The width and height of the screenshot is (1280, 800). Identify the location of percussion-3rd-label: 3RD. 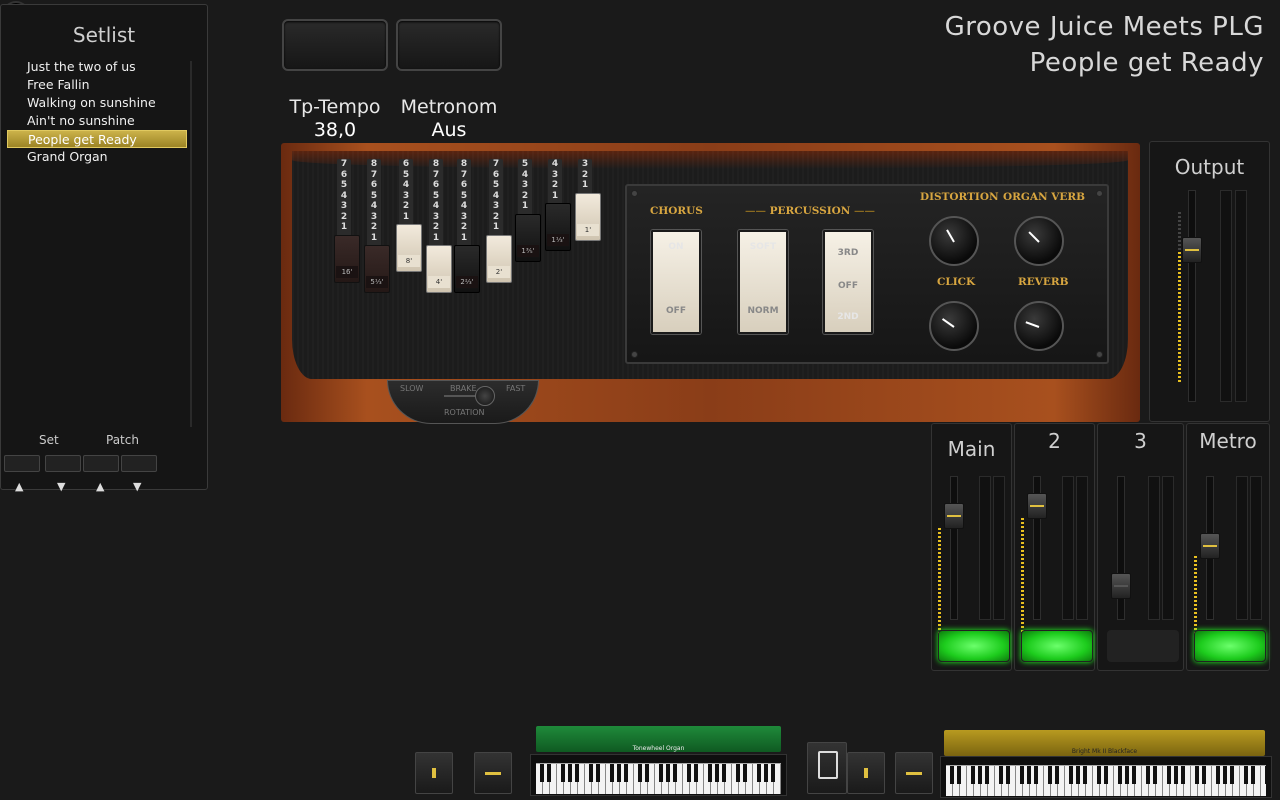
(848, 253).